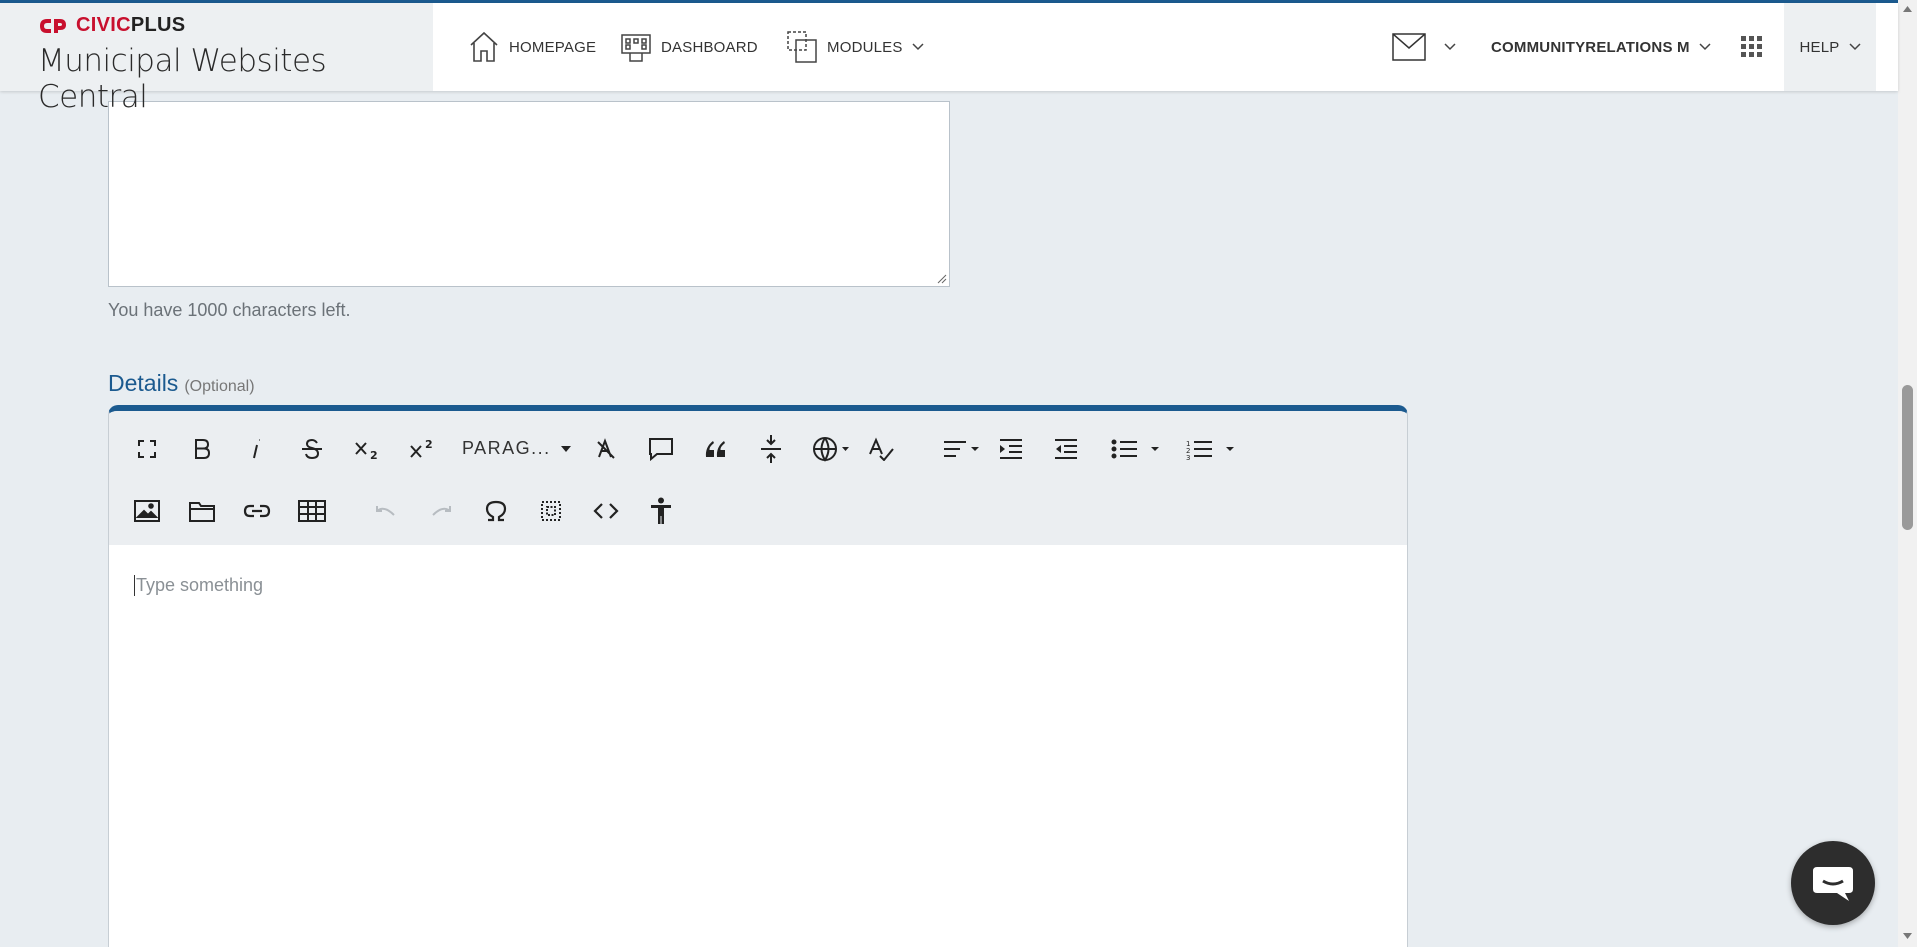  What do you see at coordinates (1136, 449) in the screenshot?
I see `bulleted-list-button` at bounding box center [1136, 449].